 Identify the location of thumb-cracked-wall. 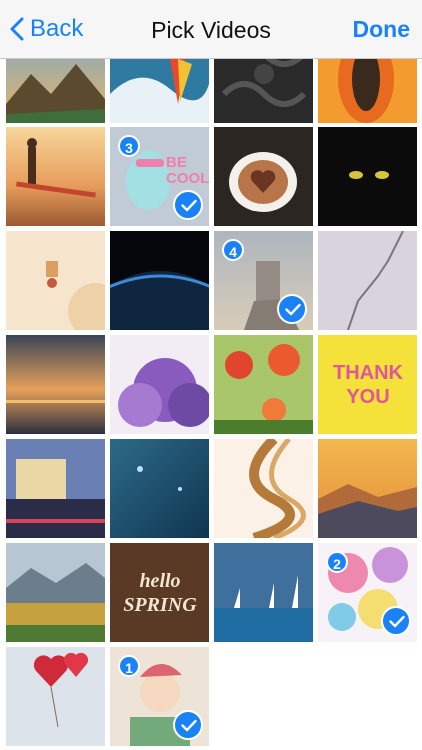
(367, 280).